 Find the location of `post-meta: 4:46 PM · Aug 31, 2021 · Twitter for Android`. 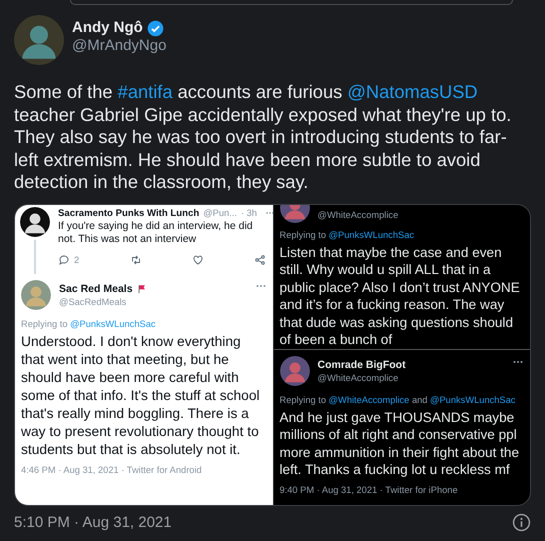

post-meta: 4:46 PM · Aug 31, 2021 · Twitter for Android is located at coordinates (112, 470).